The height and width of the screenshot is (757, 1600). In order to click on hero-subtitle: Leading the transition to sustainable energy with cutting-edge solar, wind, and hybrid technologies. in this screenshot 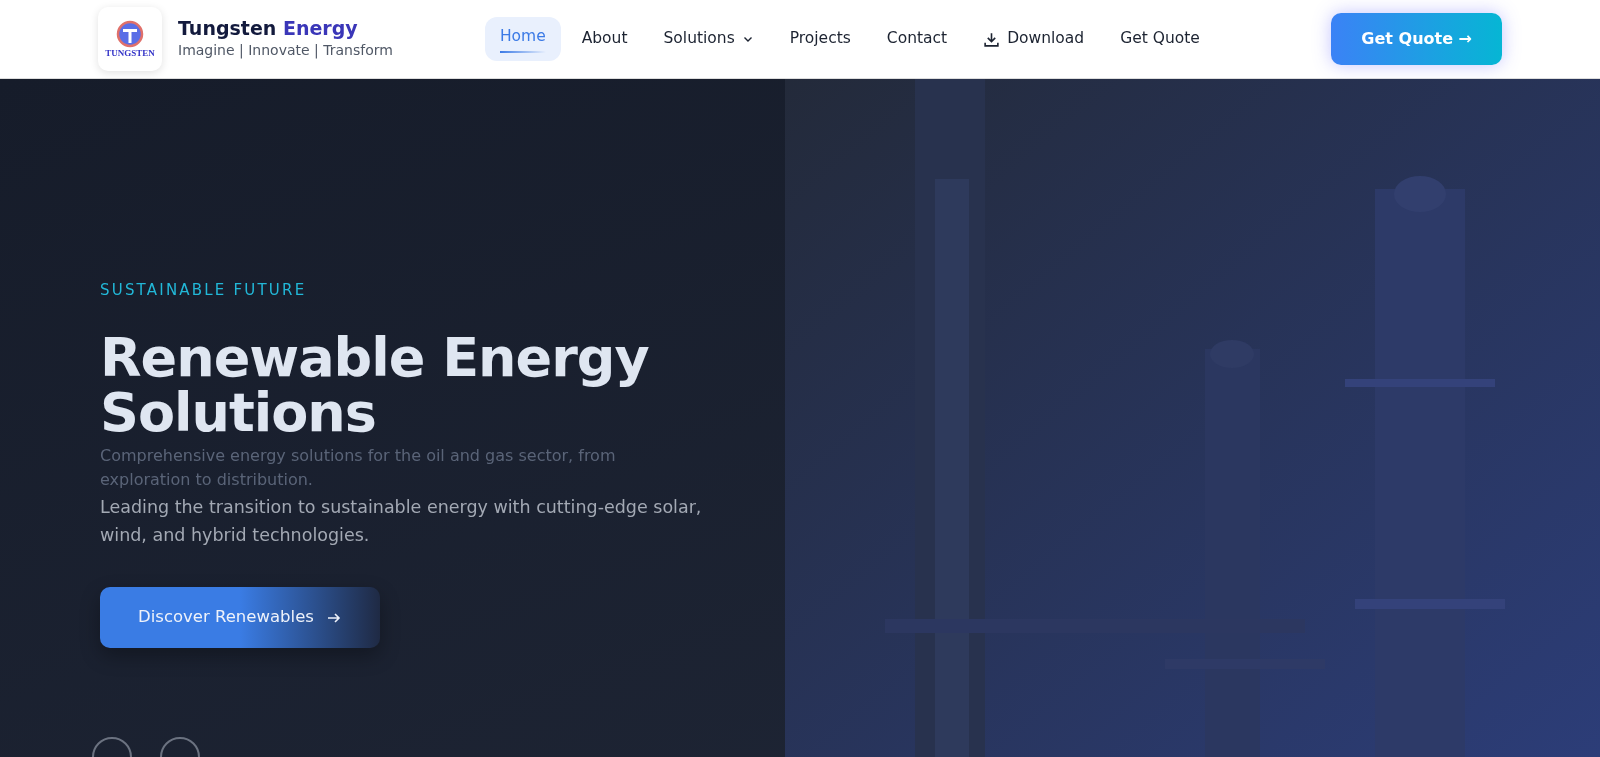, I will do `click(401, 522)`.